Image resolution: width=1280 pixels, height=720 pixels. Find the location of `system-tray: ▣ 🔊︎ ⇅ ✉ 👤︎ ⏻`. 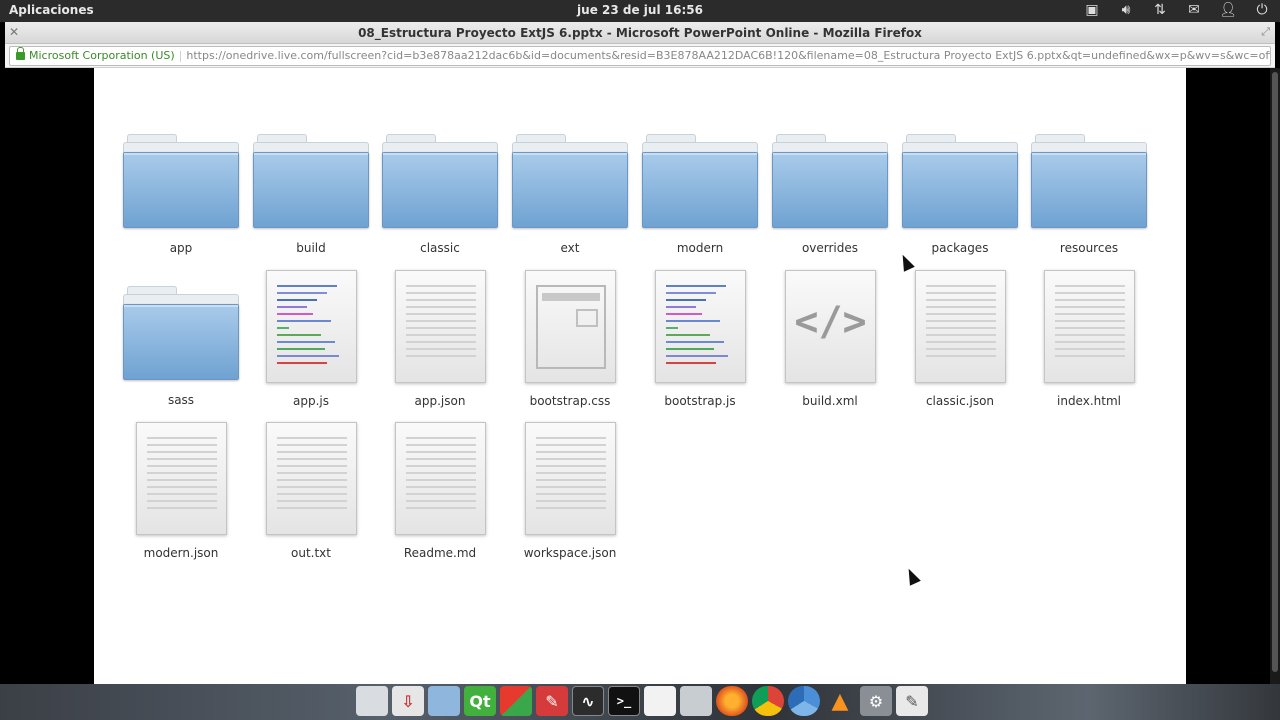

system-tray: ▣ 🔊︎ ⇅ ✉ 👤︎ ⏻ is located at coordinates (1177, 10).